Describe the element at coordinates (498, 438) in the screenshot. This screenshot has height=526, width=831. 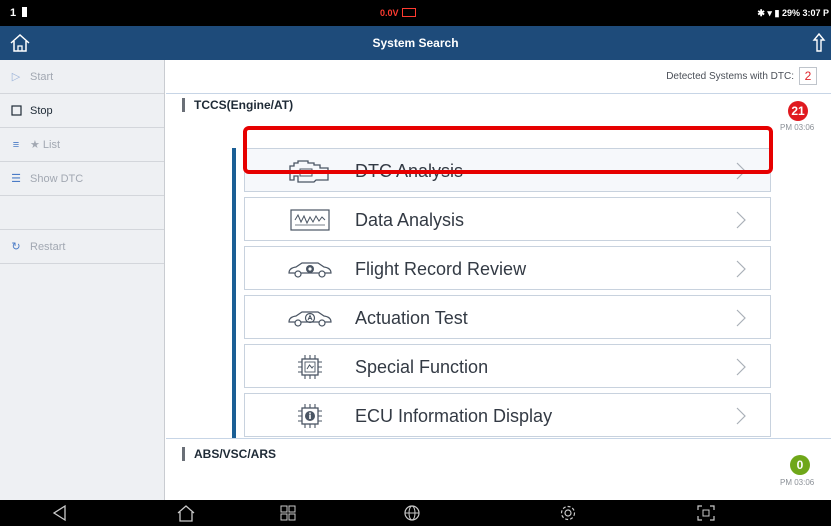
I see `section-divider` at that location.